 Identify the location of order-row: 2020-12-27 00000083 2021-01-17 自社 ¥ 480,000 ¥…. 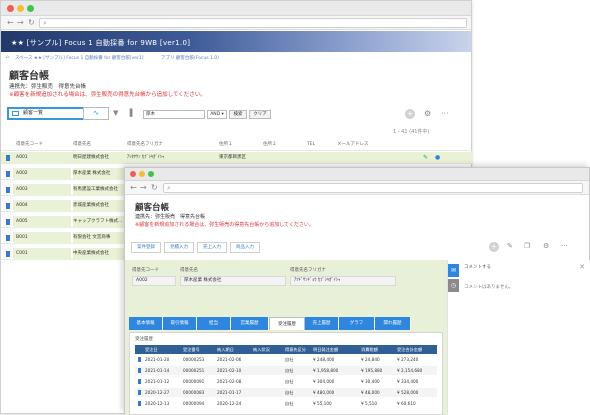
(286, 392).